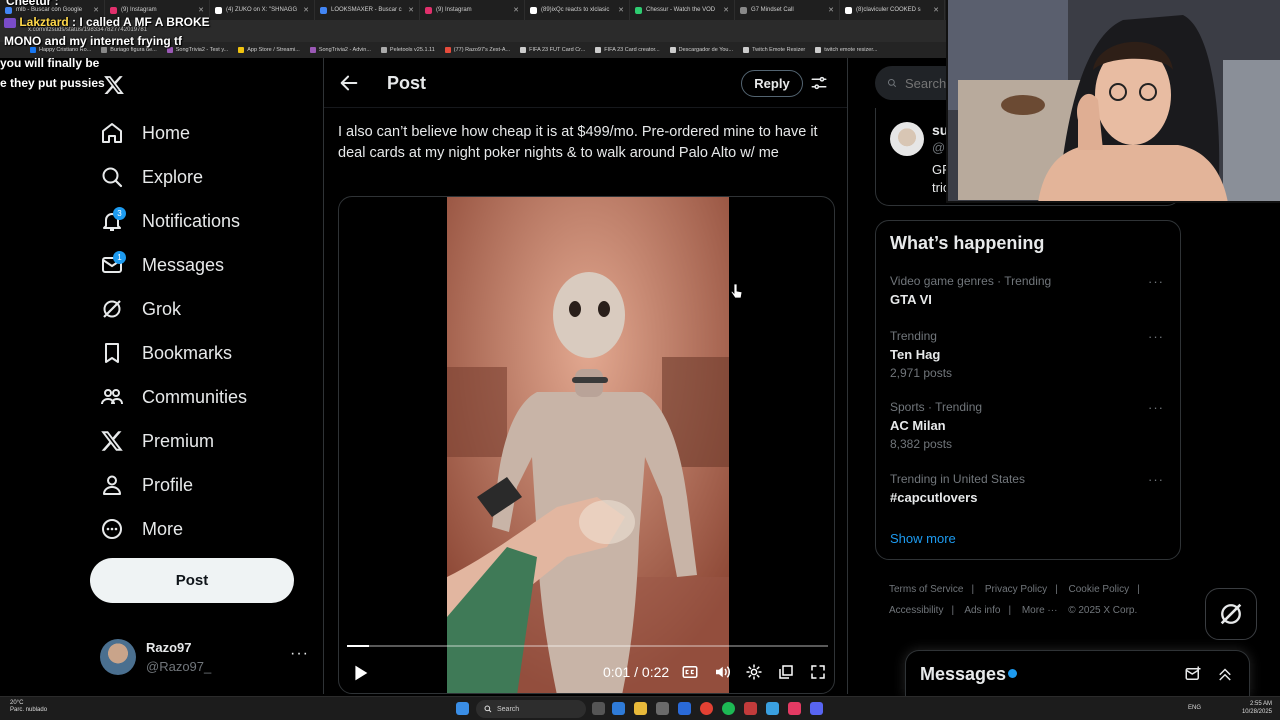 This screenshot has width=1280, height=720. I want to click on nav-premium: Premium, so click(157, 441).